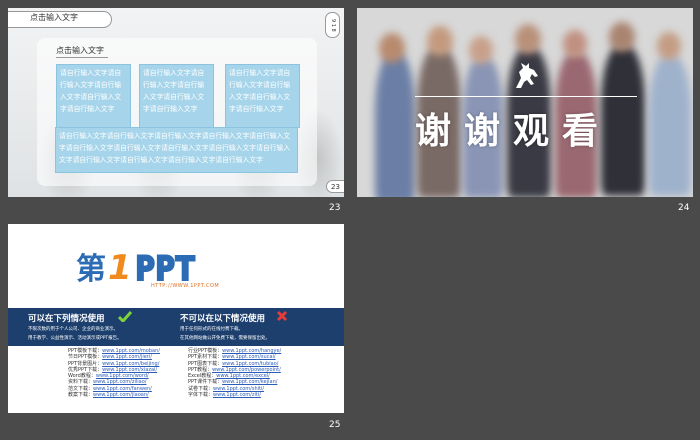  What do you see at coordinates (246, 370) in the screenshot?
I see `link-url: www.1ppt.com/powerpoint/` at bounding box center [246, 370].